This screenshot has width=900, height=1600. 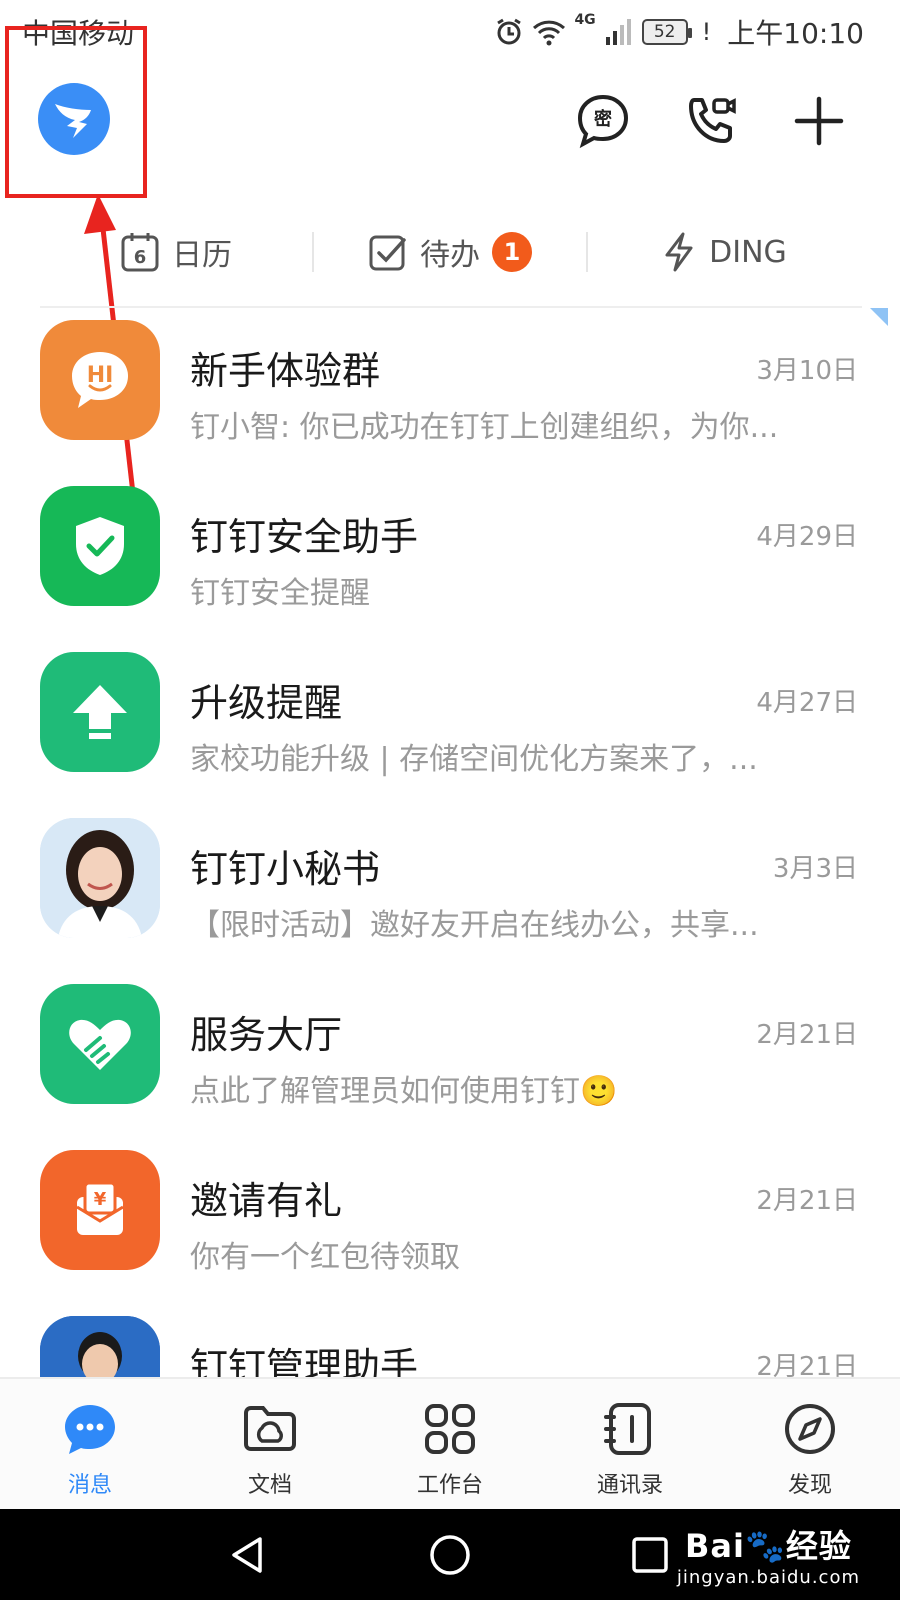 I want to click on conversation-title: 服务大厅, so click(x=266, y=1035).